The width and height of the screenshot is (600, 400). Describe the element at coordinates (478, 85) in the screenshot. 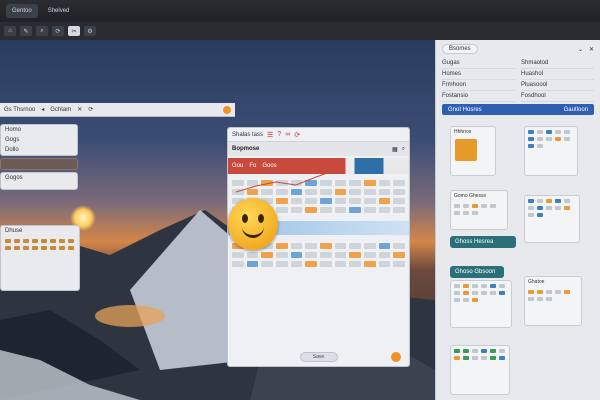

I see `list-item: Frmhoon` at that location.